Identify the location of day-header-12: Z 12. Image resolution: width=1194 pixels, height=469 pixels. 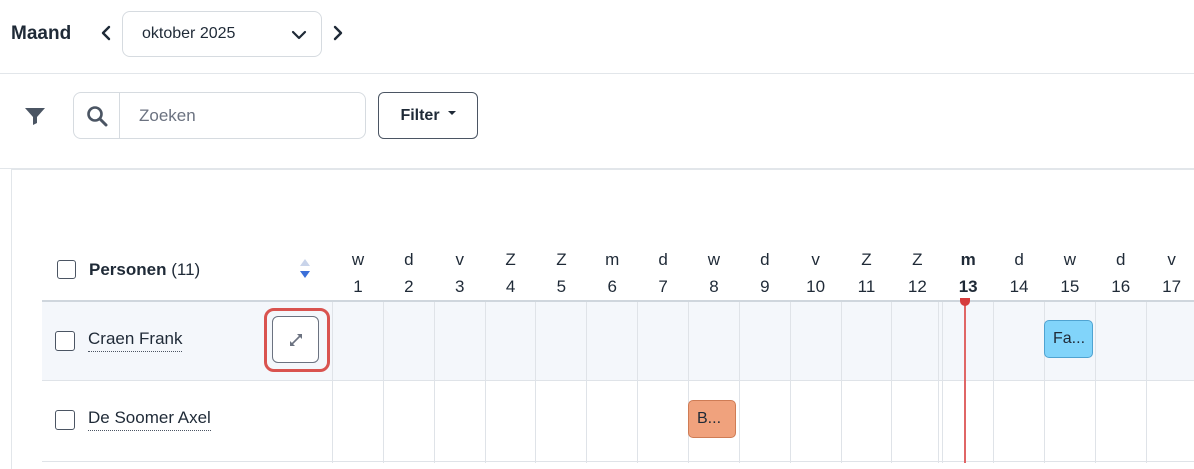
(917, 273).